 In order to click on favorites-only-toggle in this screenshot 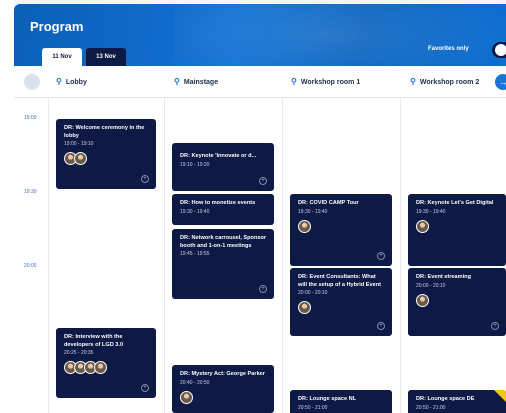, I will do `click(499, 50)`.